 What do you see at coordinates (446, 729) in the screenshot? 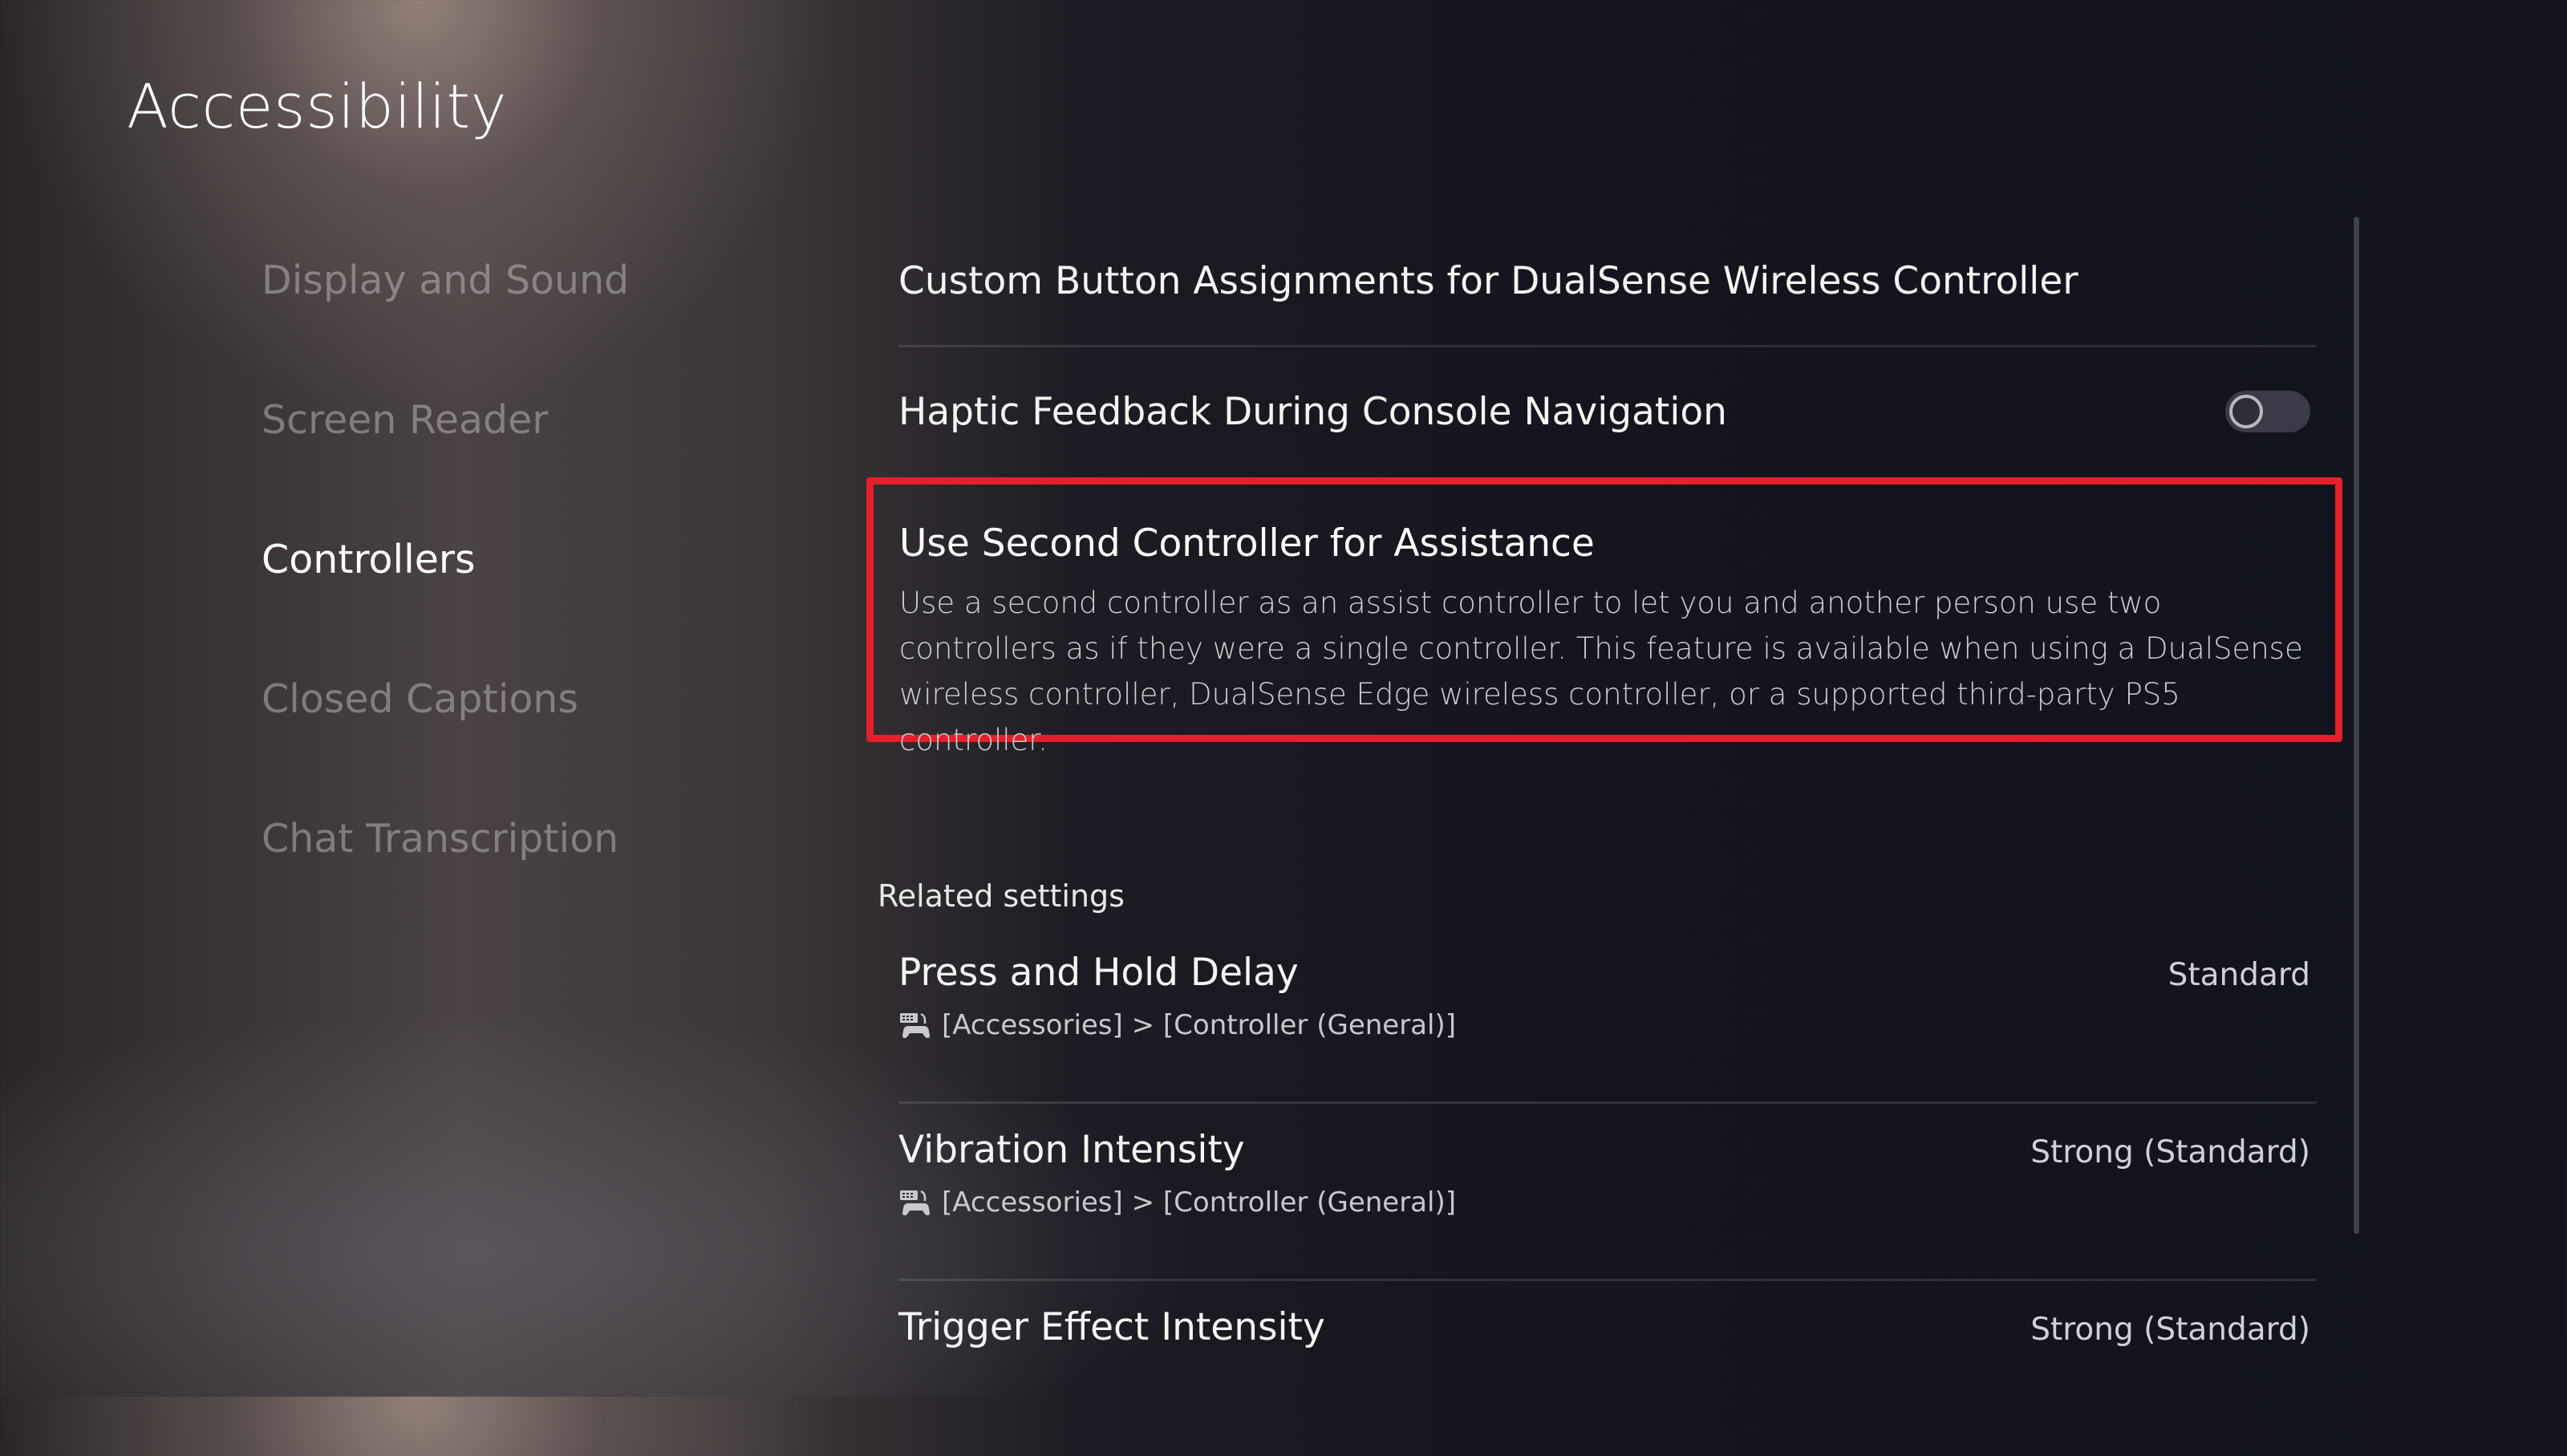
I see `sidebar-item-closed-captions: Closed Captions` at bounding box center [446, 729].